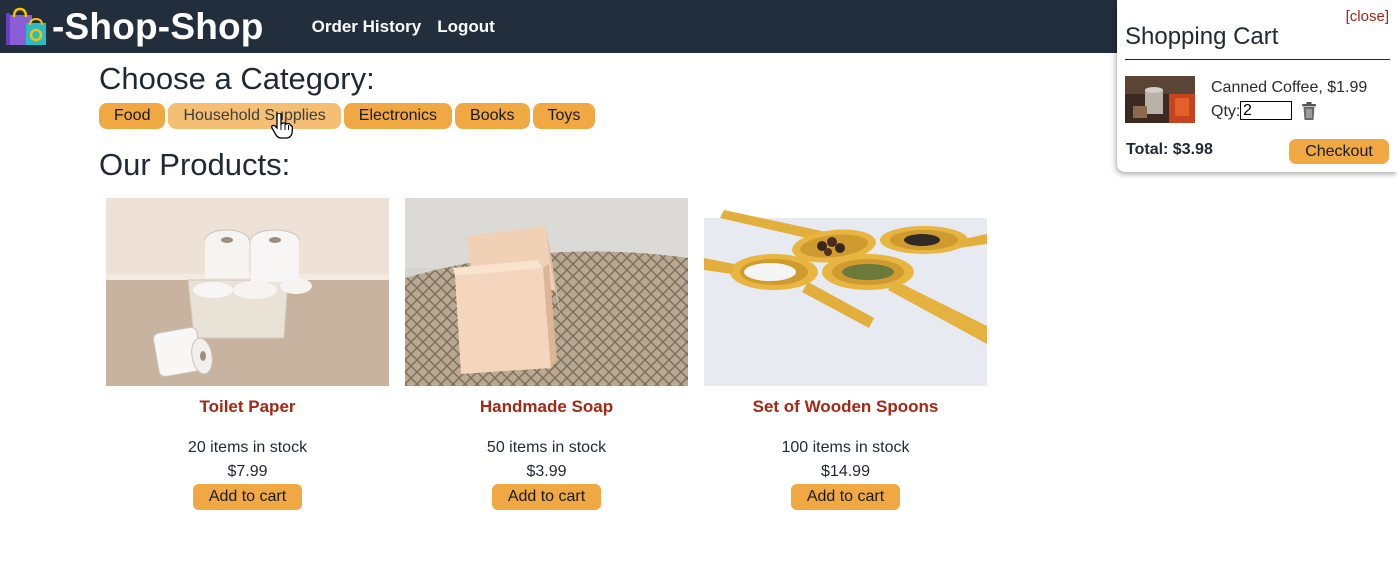  What do you see at coordinates (1339, 151) in the screenshot?
I see `checkout-button: Checkout` at bounding box center [1339, 151].